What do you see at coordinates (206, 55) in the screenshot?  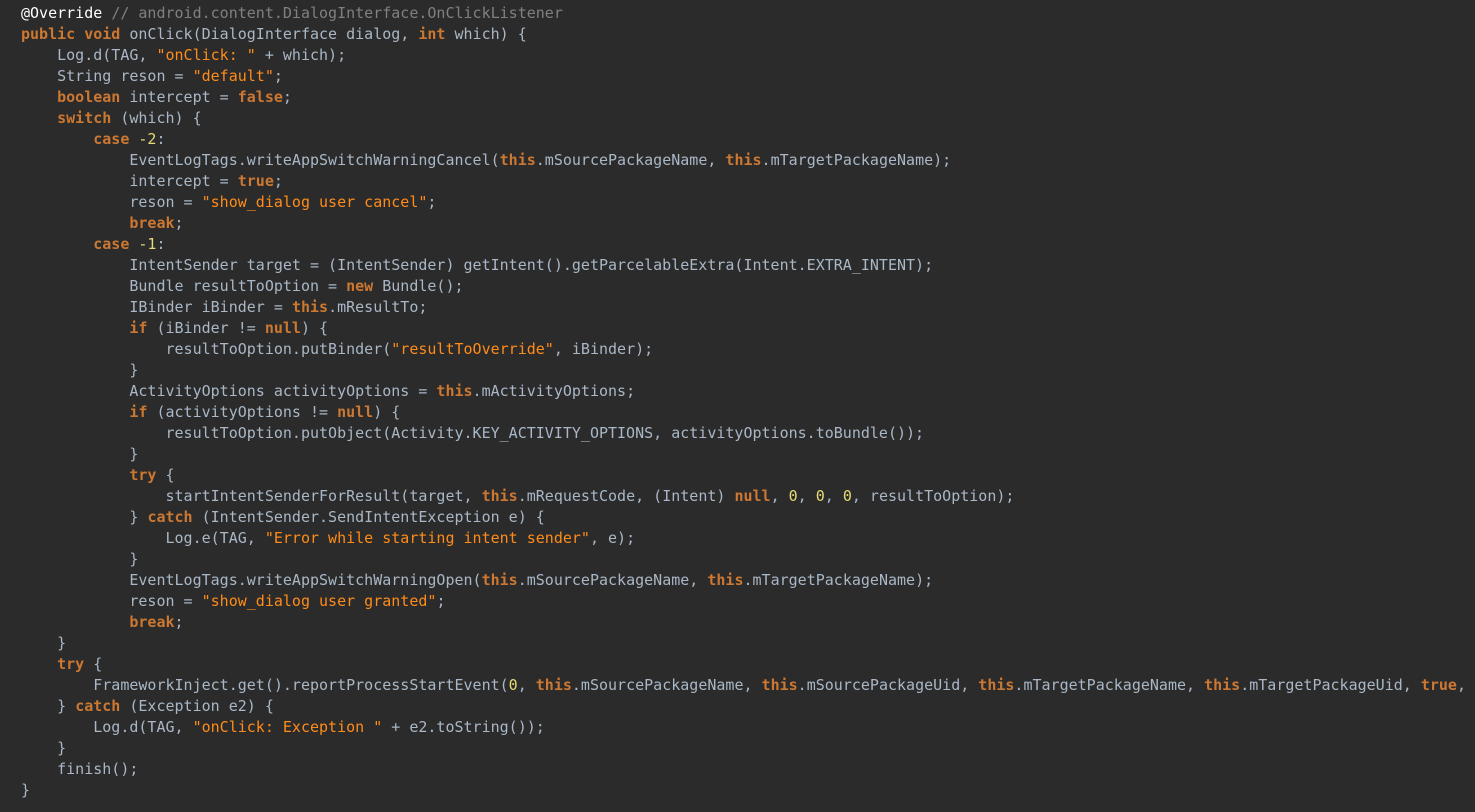 I see `string-literal: "onClick: "` at bounding box center [206, 55].